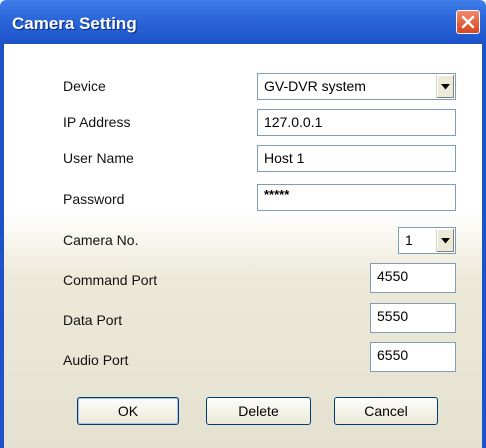 The image size is (486, 448). What do you see at coordinates (409, 240) in the screenshot?
I see `camera-no-select-value: 1` at bounding box center [409, 240].